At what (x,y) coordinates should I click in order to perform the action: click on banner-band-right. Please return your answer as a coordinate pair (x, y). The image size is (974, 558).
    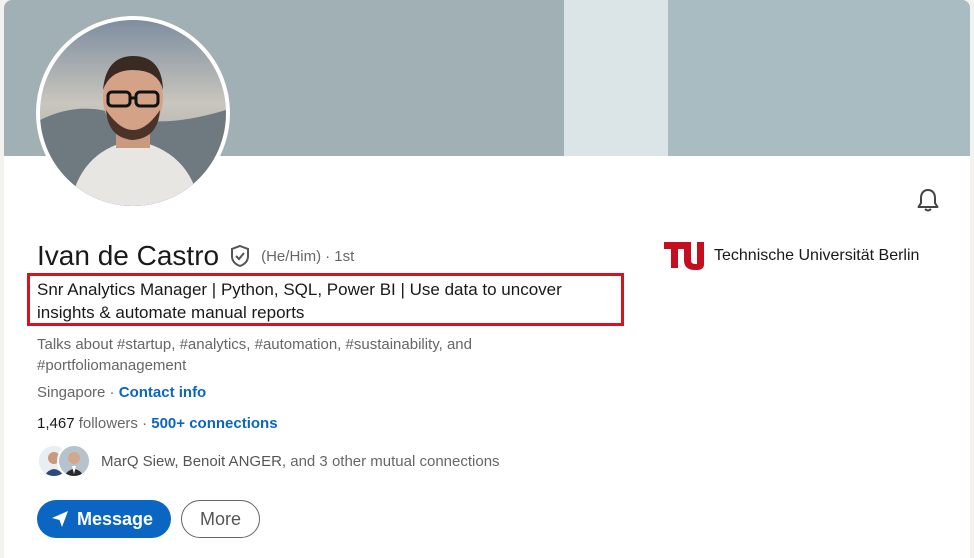
    Looking at the image, I should click on (819, 78).